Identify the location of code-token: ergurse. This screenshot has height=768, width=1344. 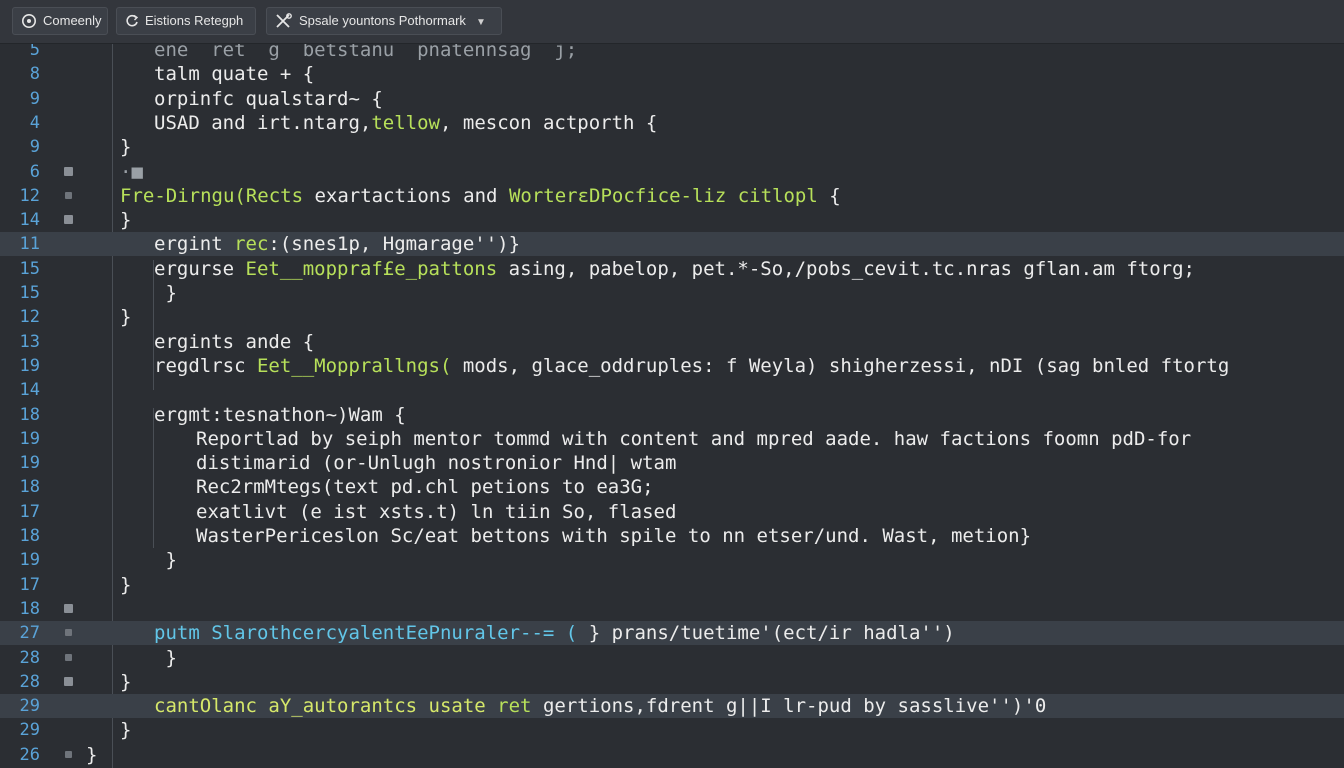
(200, 268).